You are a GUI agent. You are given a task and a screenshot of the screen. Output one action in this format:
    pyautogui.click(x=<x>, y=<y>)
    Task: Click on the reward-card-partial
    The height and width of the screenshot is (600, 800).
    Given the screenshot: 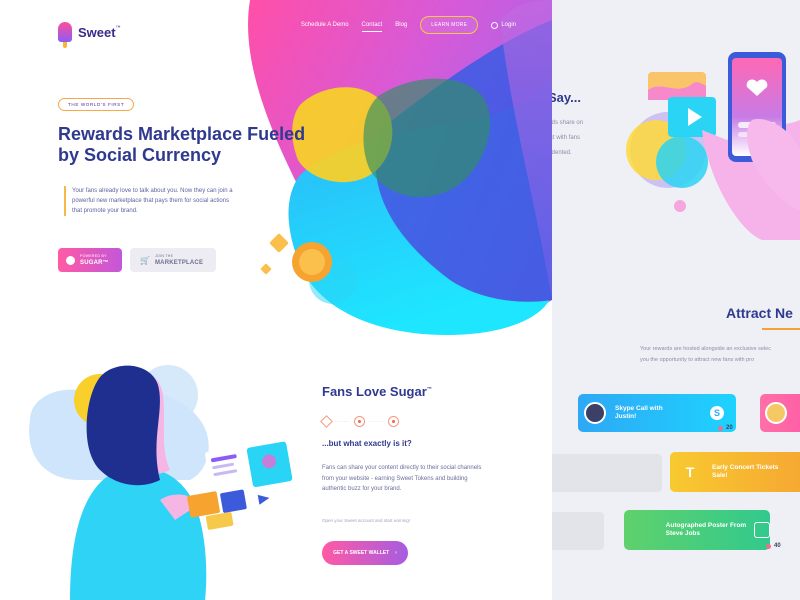 What is the action you would take?
    pyautogui.click(x=780, y=413)
    